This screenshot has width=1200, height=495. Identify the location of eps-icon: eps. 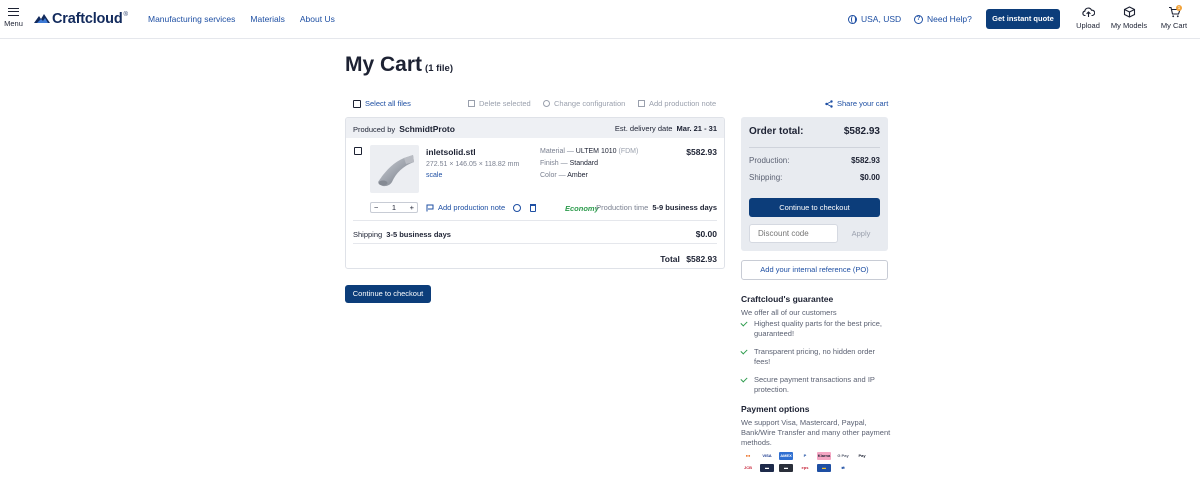
(805, 468).